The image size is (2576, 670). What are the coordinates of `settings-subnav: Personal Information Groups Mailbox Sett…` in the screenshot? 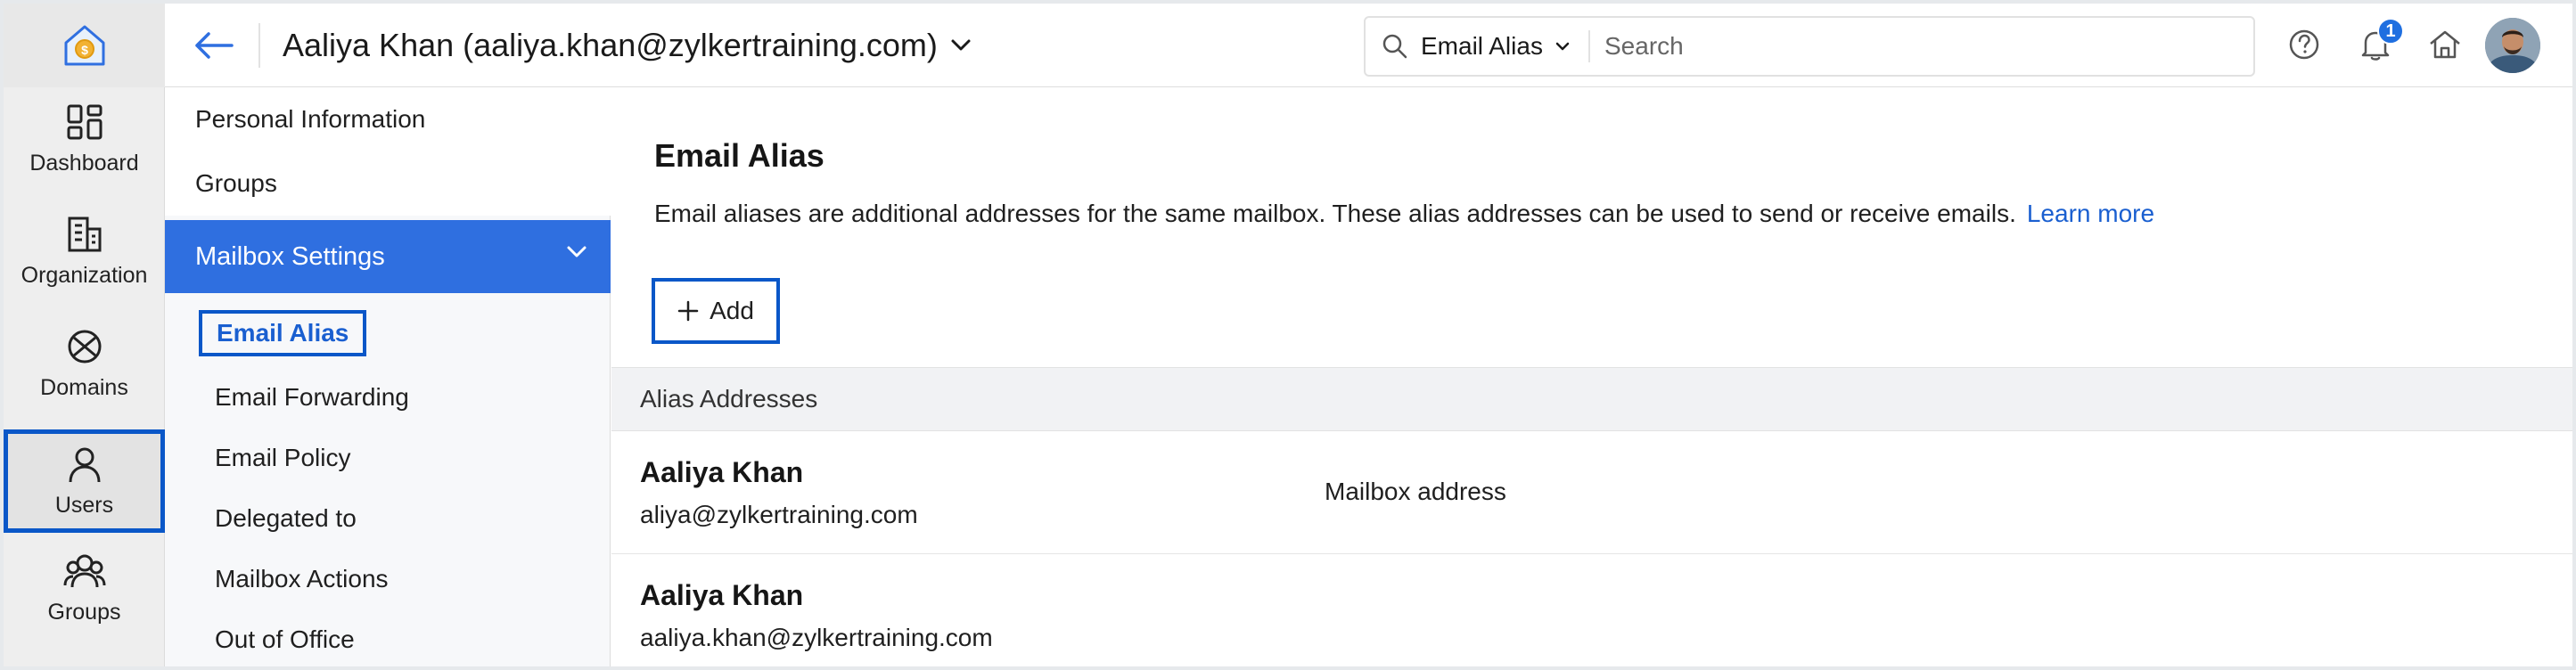 It's located at (388, 376).